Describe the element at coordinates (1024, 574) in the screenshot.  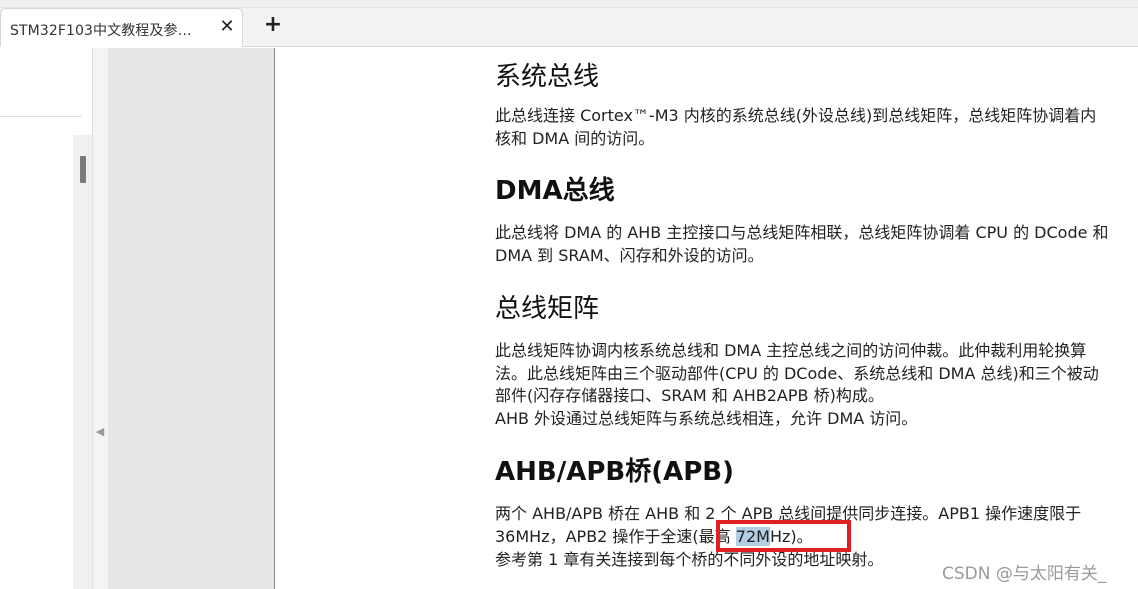
I see `watermark-text: CSDN @与太阳有关_` at that location.